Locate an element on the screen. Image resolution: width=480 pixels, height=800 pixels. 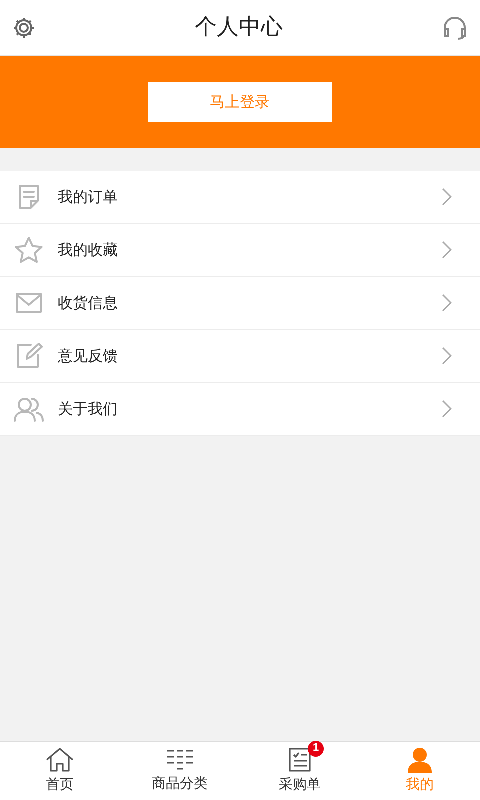
menu-item: 意见反馈 is located at coordinates (240, 356).